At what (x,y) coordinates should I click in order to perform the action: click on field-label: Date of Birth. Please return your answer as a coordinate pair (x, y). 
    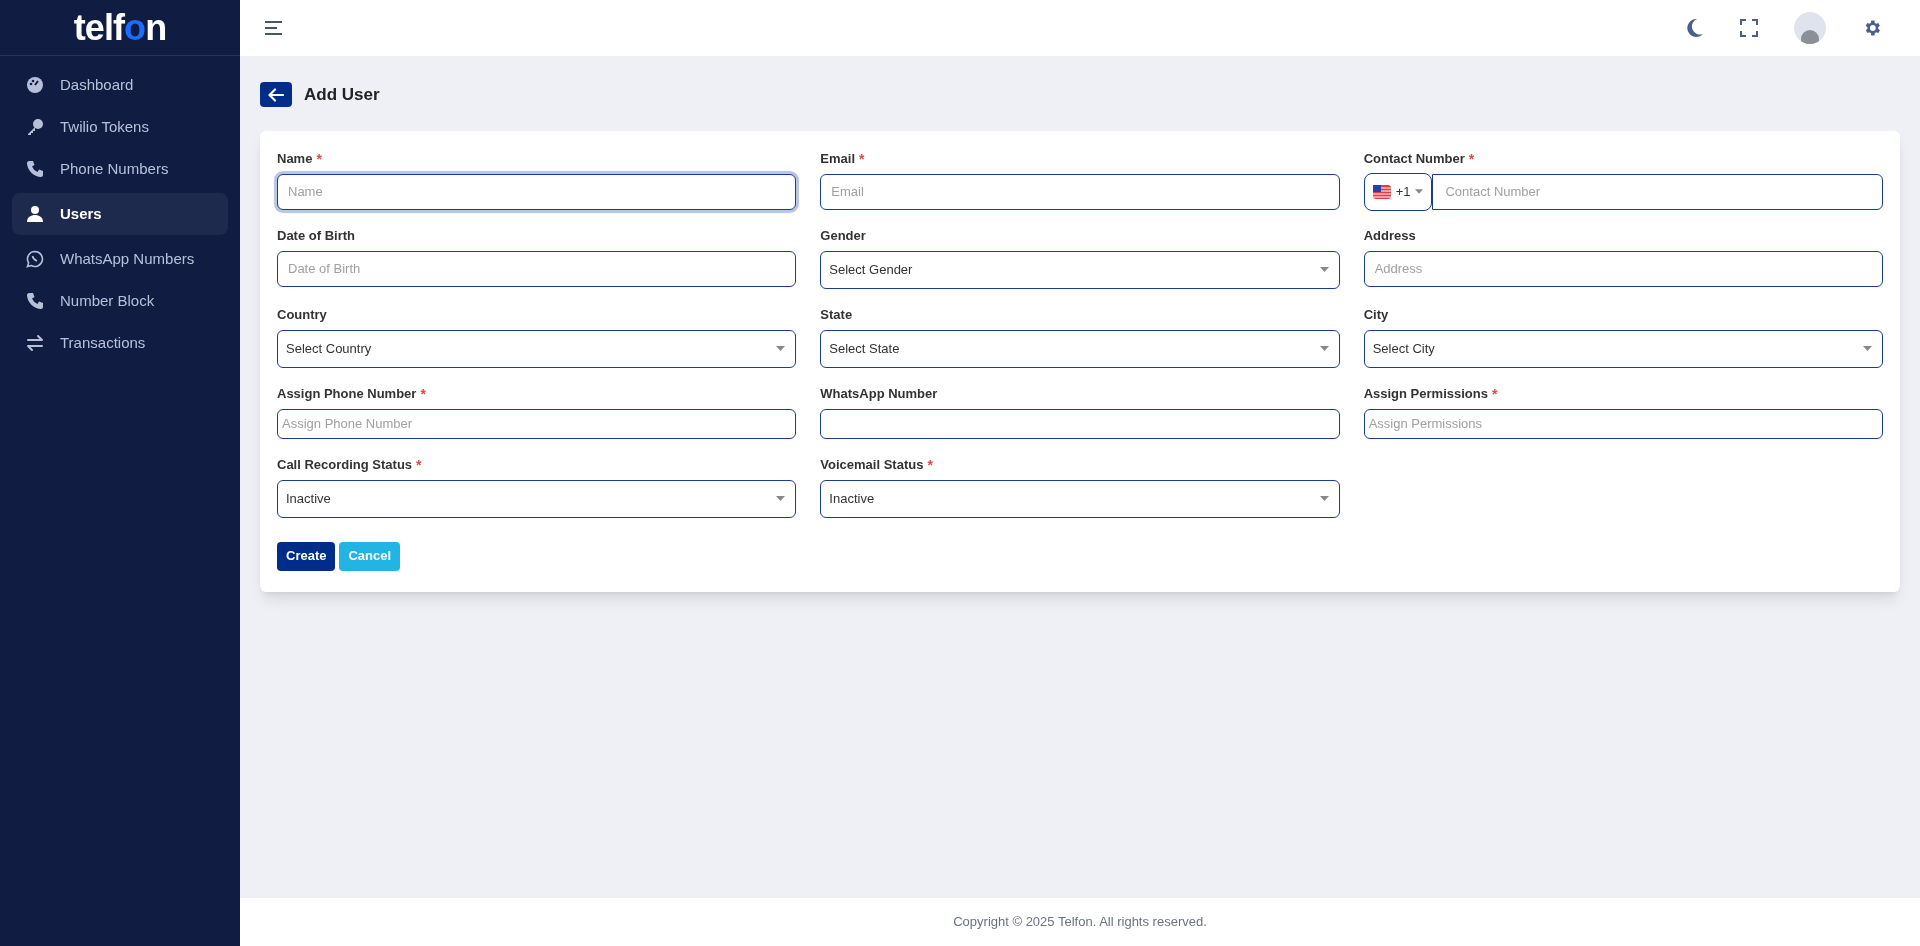
    Looking at the image, I should click on (316, 234).